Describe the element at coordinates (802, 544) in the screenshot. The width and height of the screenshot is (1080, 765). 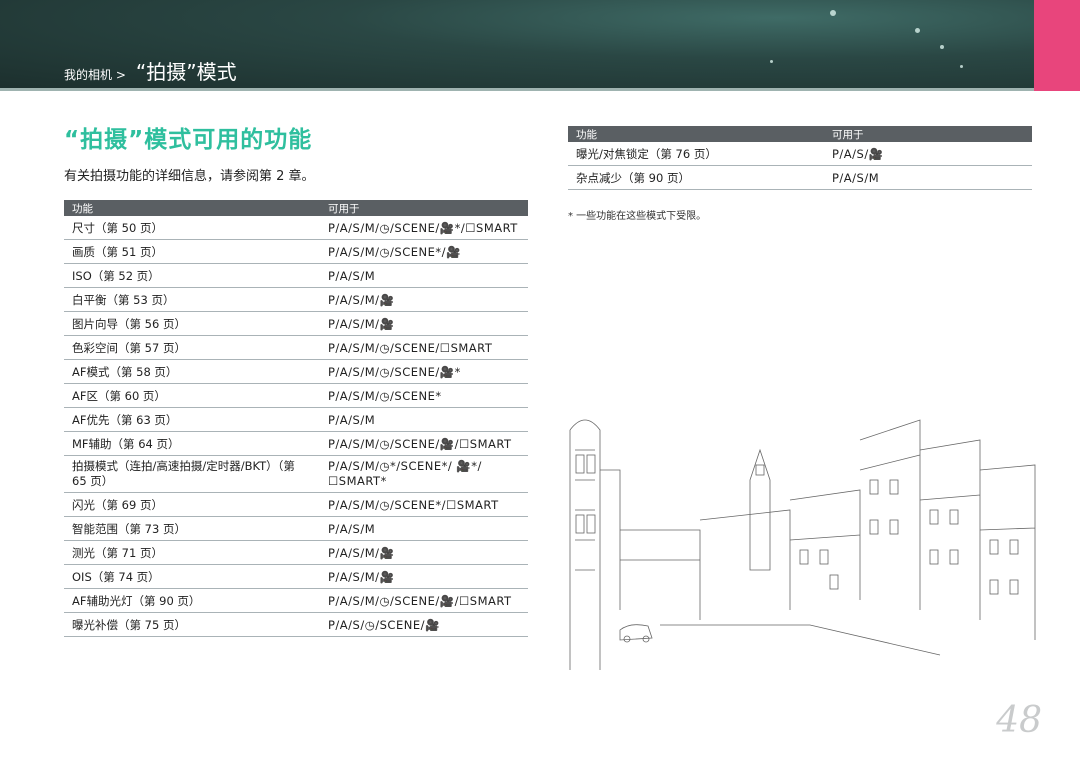
I see `city-illustration` at that location.